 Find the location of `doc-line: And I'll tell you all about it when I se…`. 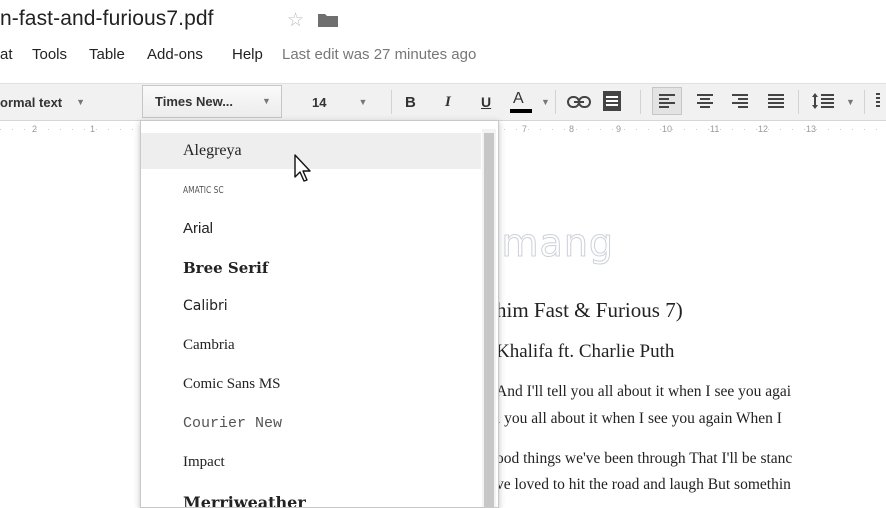

doc-line: And I'll tell you all about it when I se… is located at coordinates (644, 391).